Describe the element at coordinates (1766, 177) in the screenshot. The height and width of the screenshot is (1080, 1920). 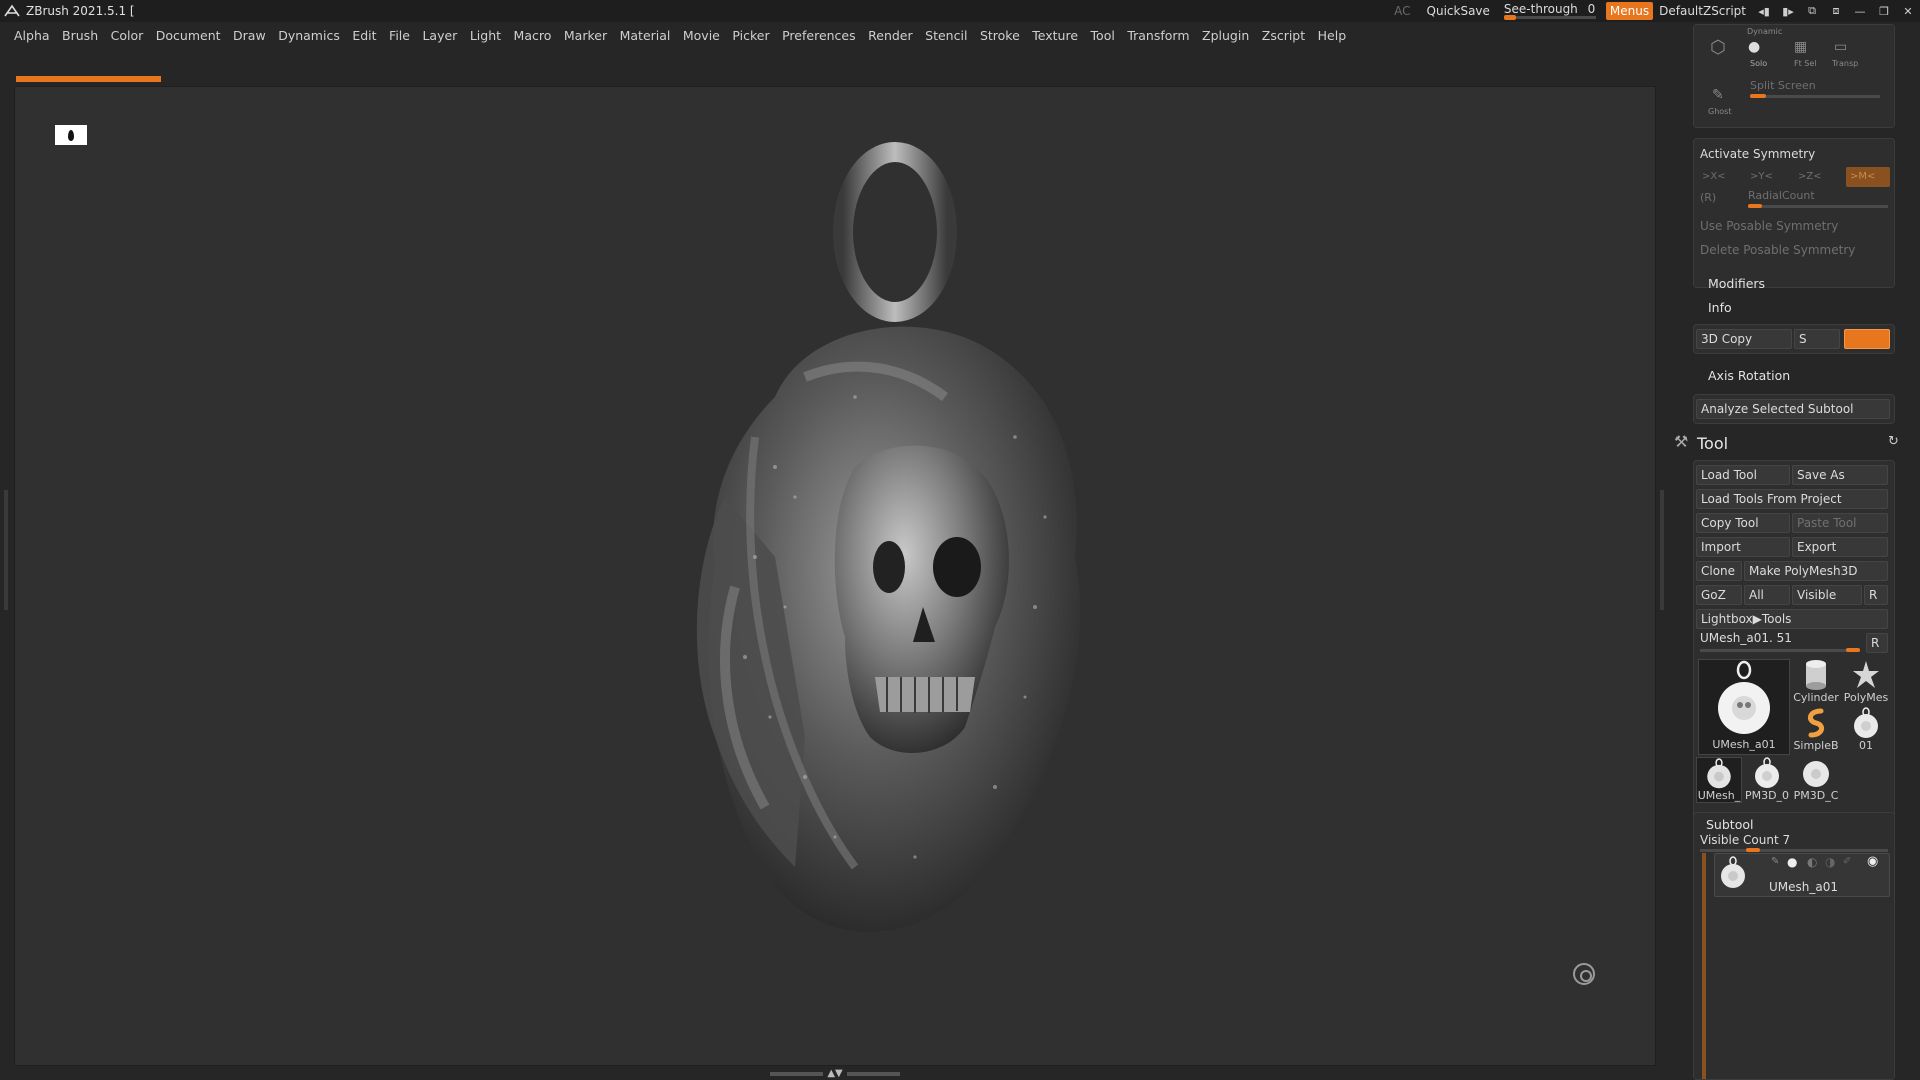
I see `symmetry-y-button: >Y<` at that location.